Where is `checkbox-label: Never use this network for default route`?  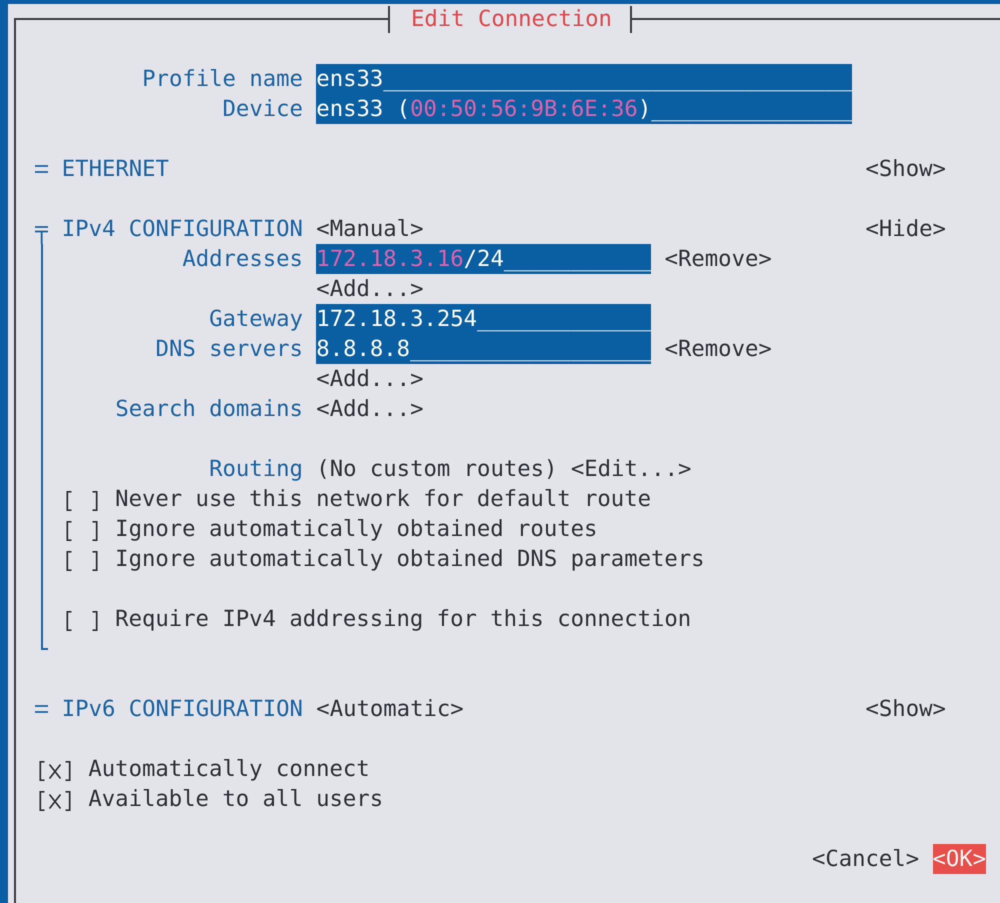 checkbox-label: Never use this network for default route is located at coordinates (383, 499).